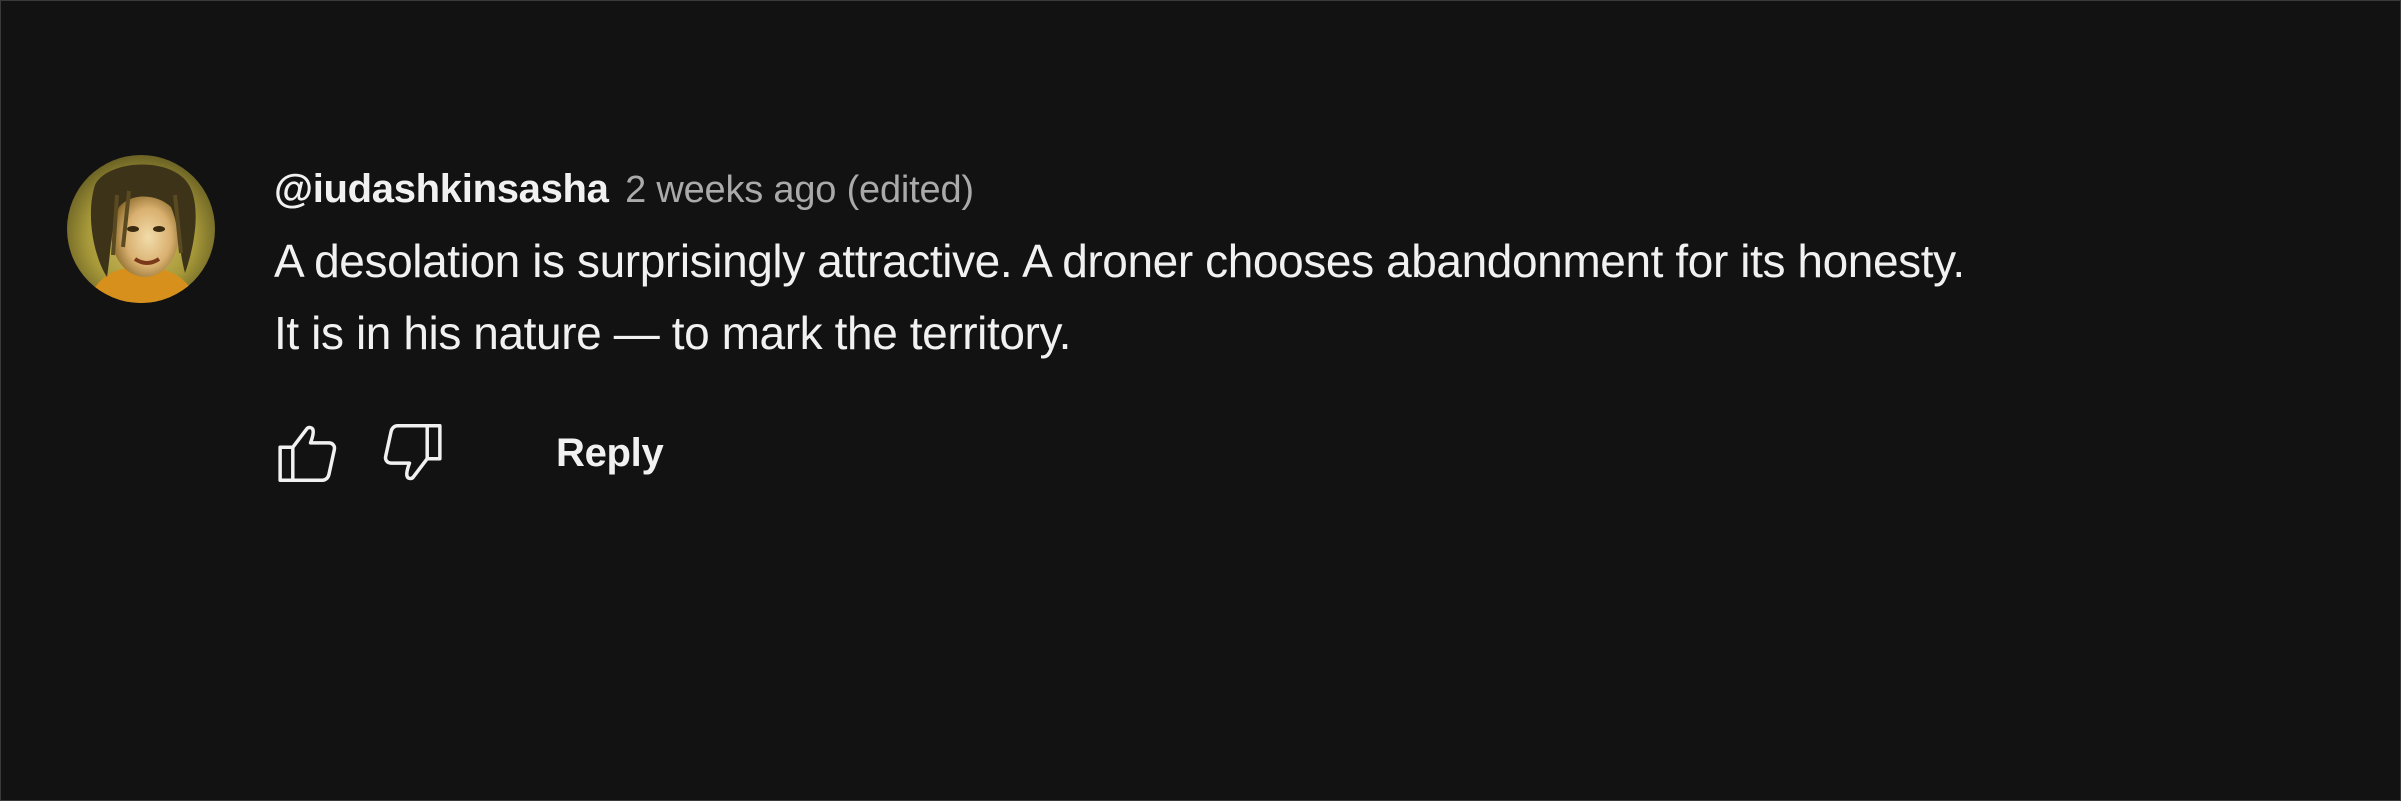 Image resolution: width=2401 pixels, height=801 pixels. I want to click on reply-button: Reply, so click(609, 453).